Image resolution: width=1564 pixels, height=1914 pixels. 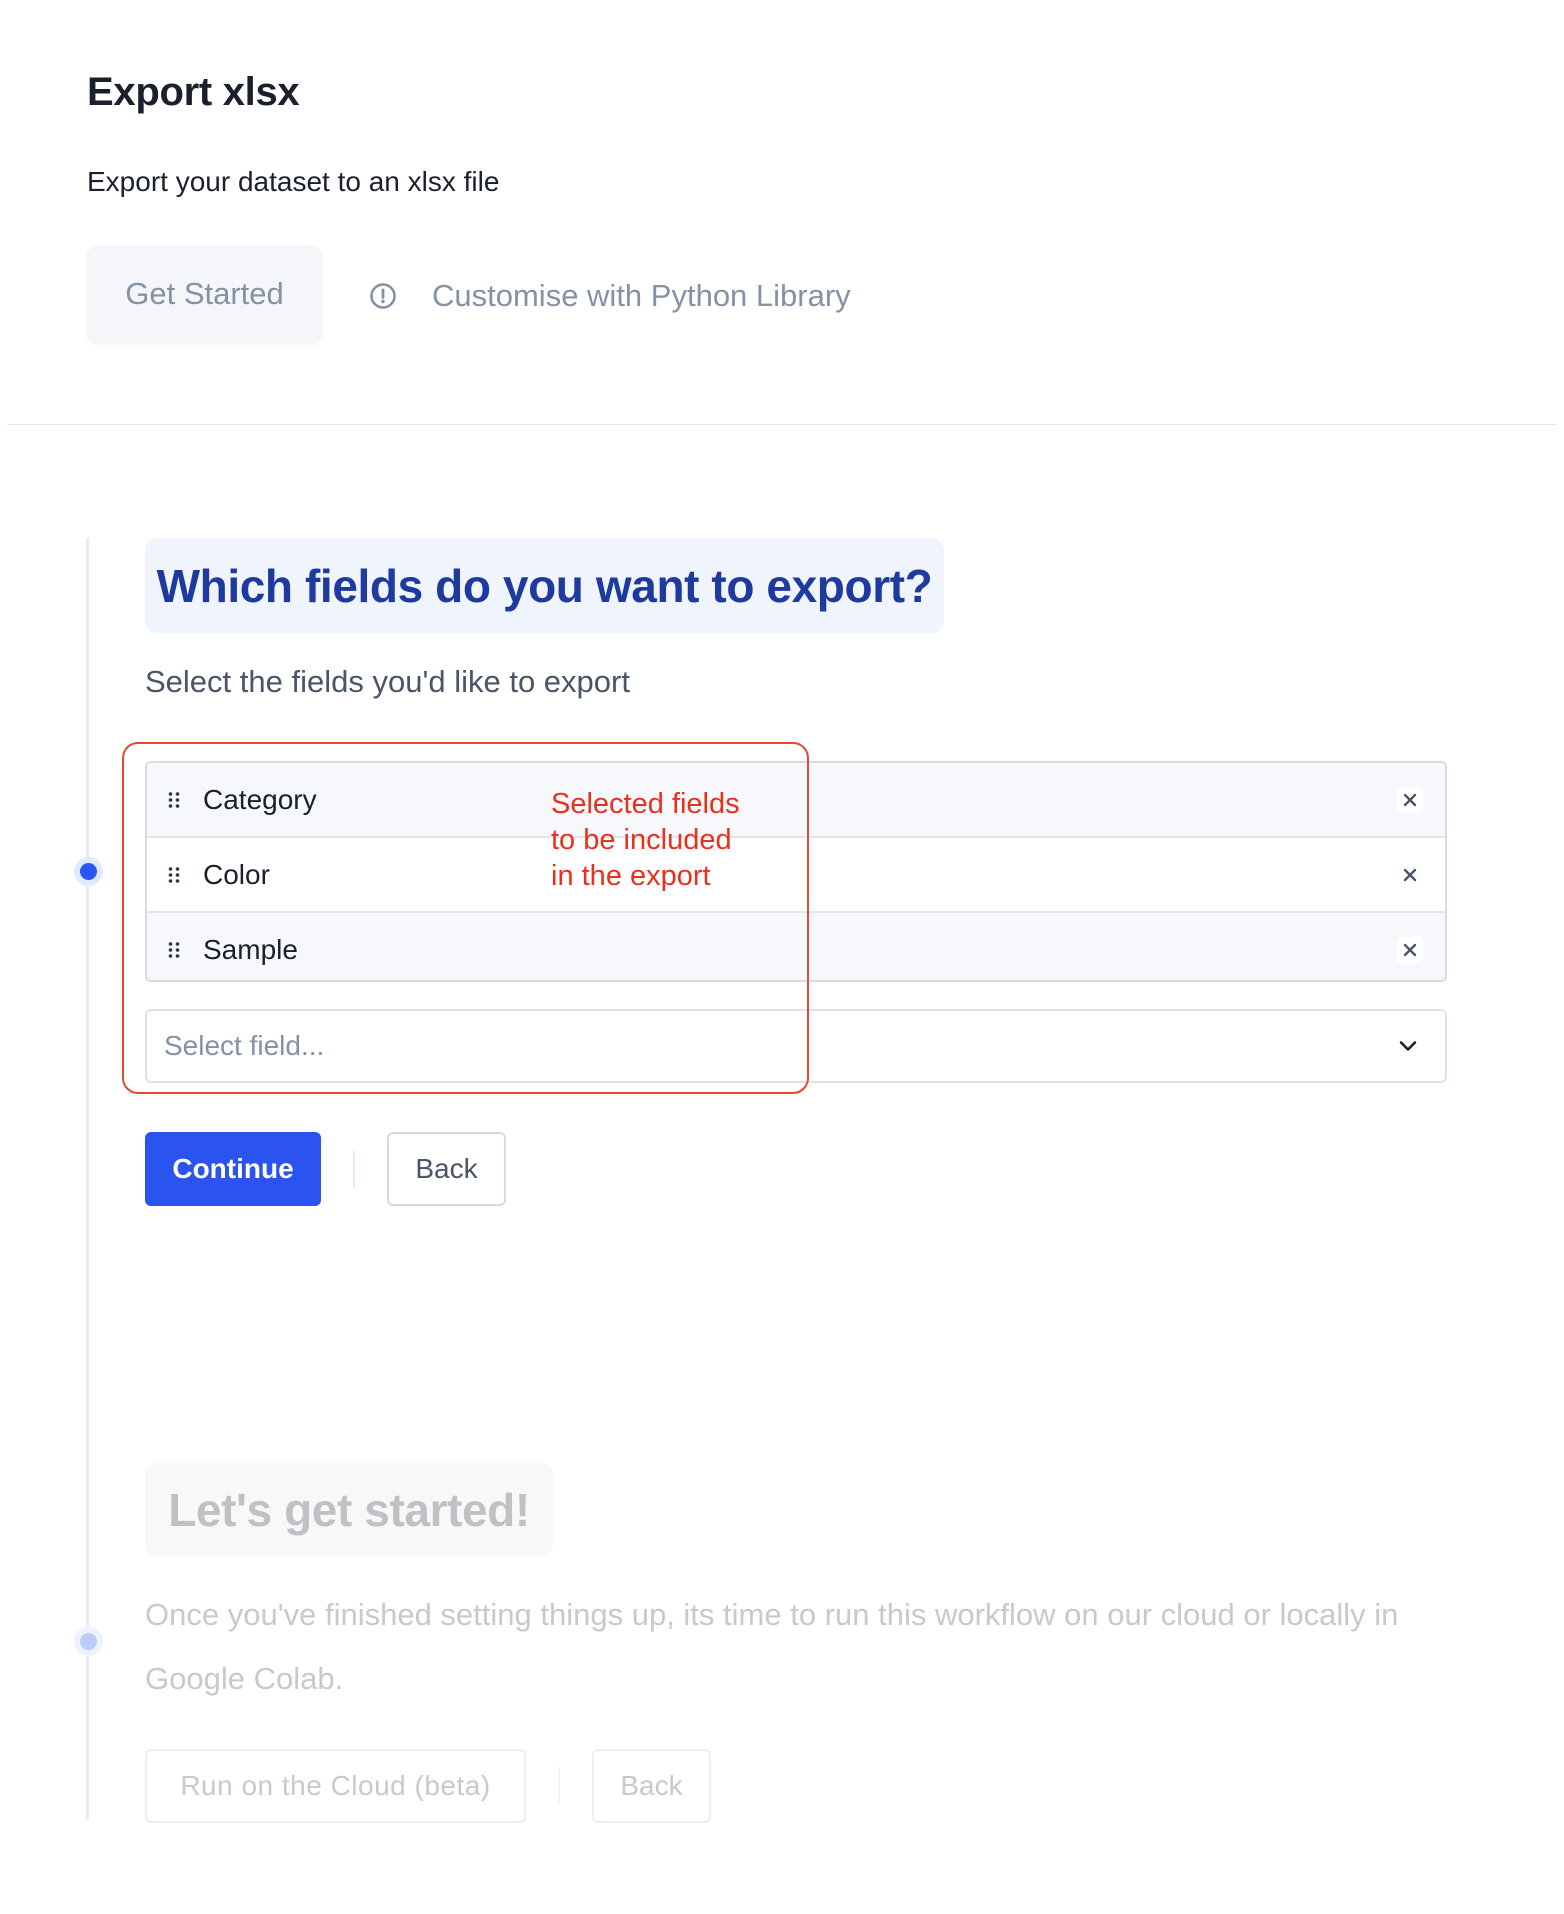 What do you see at coordinates (193, 92) in the screenshot?
I see `page-title: Export xlsx` at bounding box center [193, 92].